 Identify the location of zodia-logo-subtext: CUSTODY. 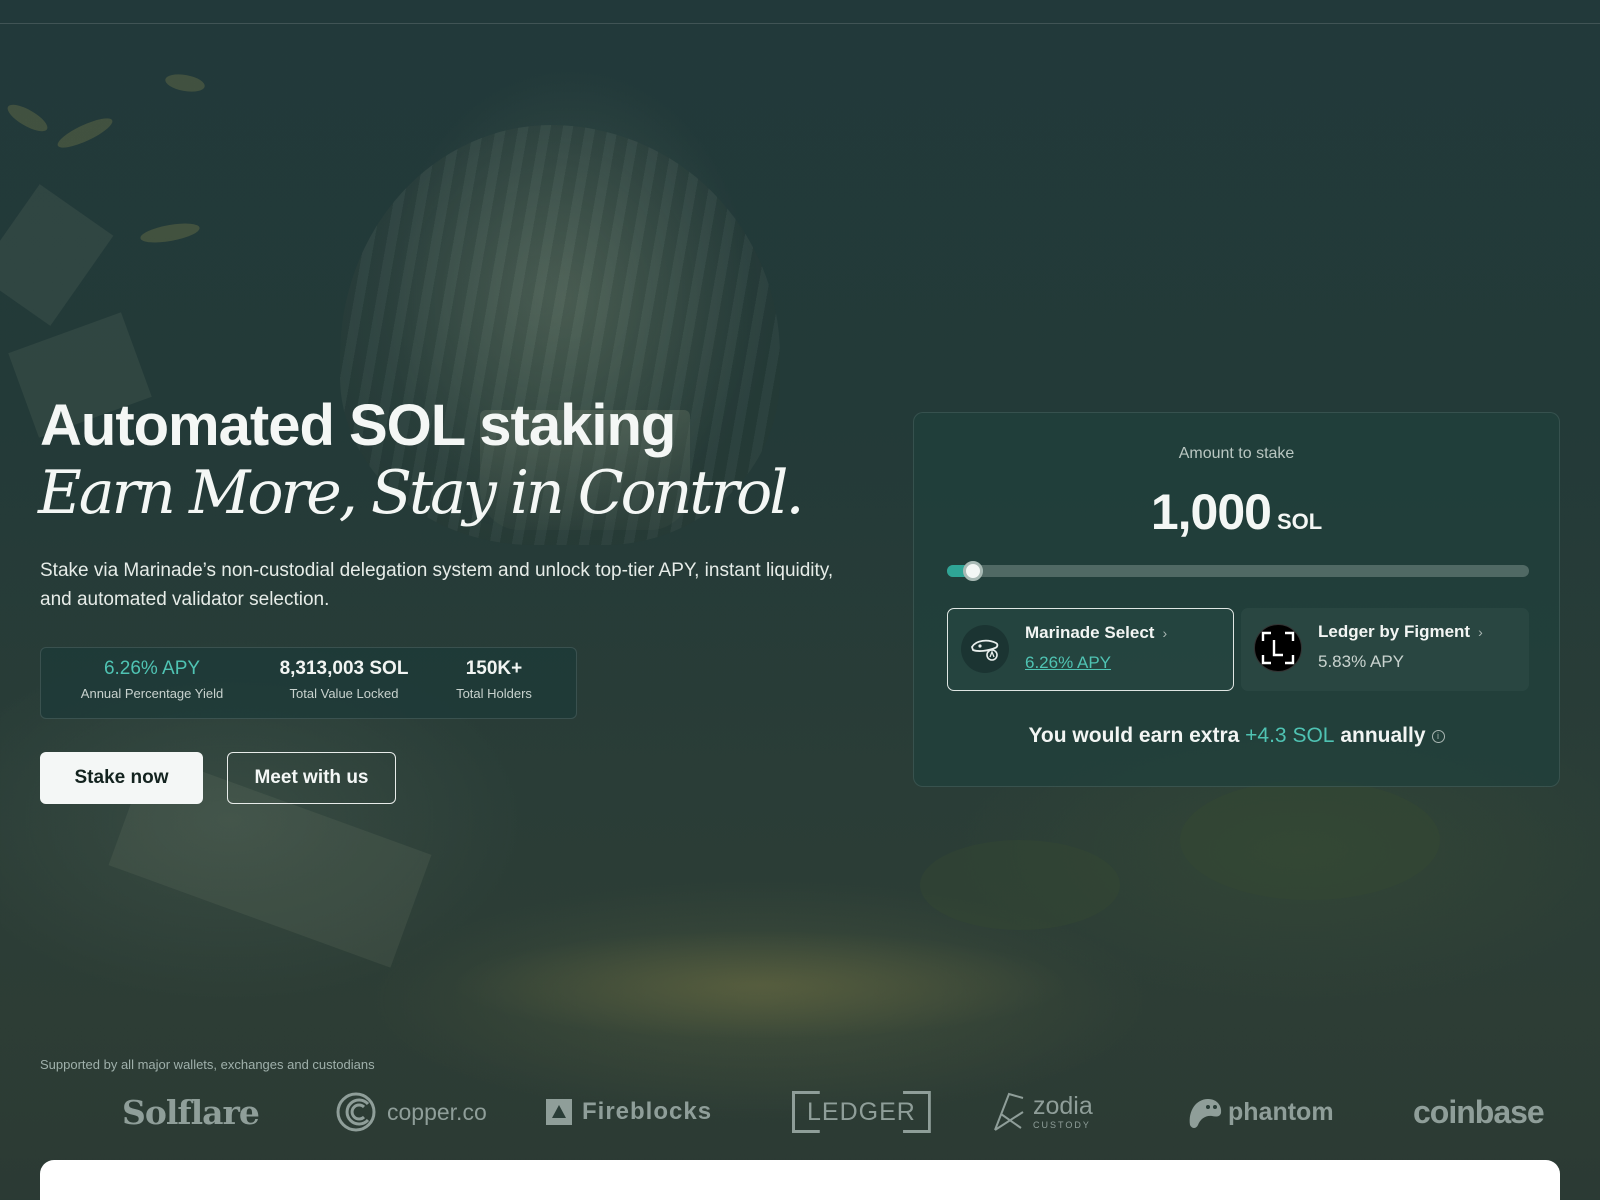
(1062, 1125).